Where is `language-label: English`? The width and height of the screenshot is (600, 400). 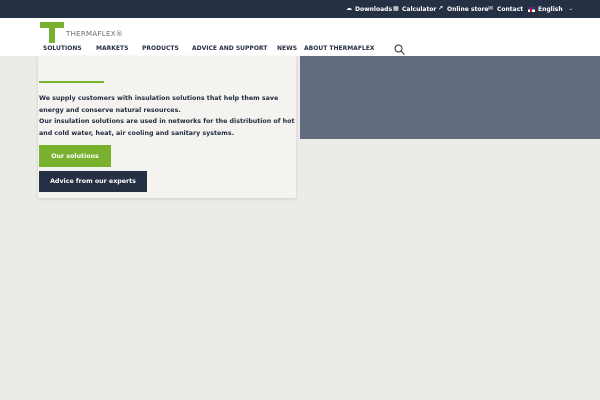
language-label: English is located at coordinates (550, 9).